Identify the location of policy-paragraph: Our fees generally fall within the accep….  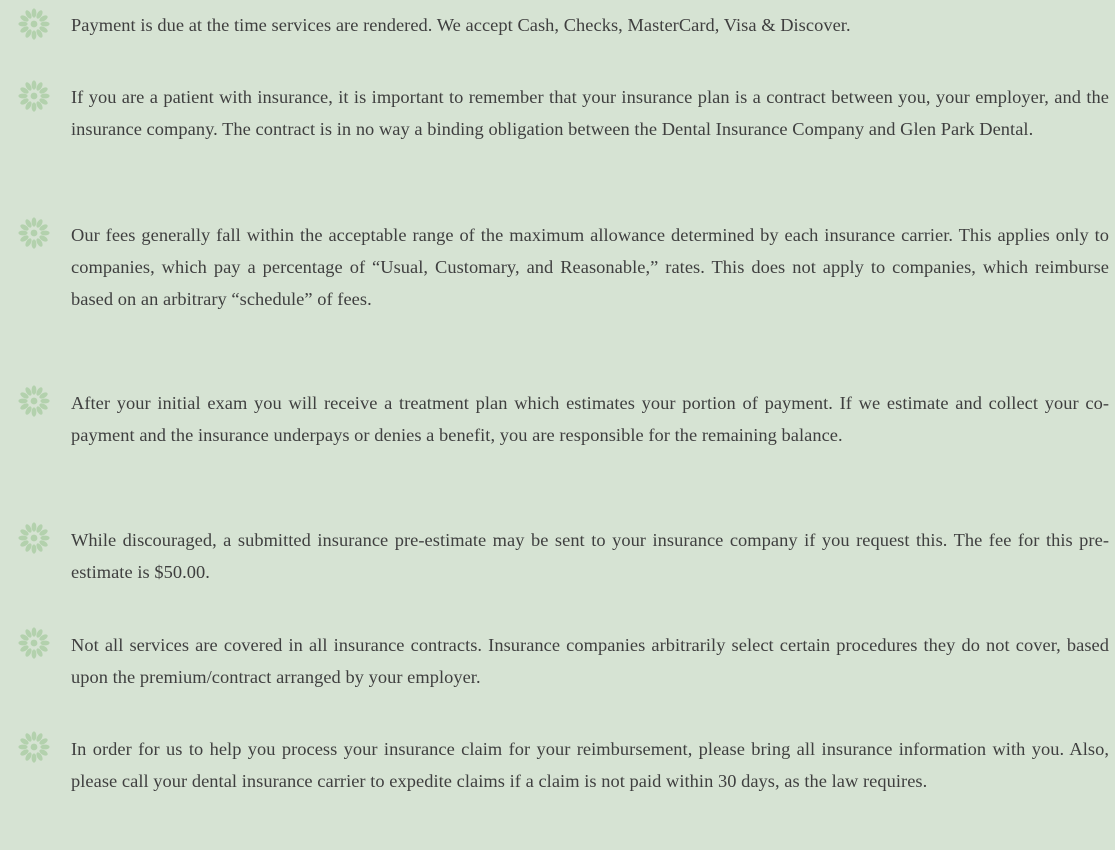
(590, 267).